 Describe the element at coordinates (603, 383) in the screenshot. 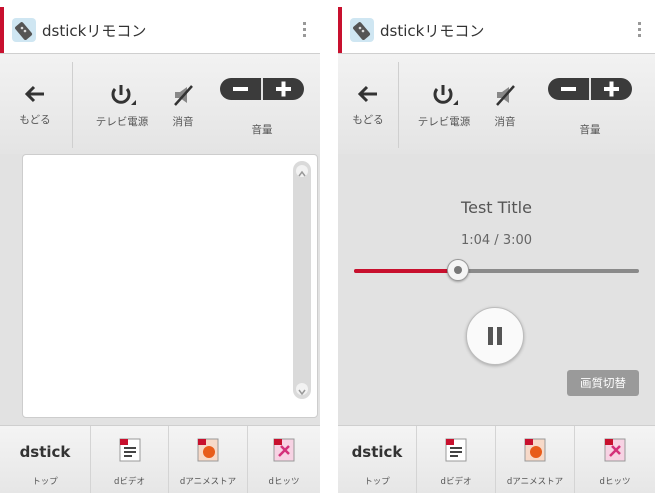

I see `quality-toggle-button: 画質切替` at that location.